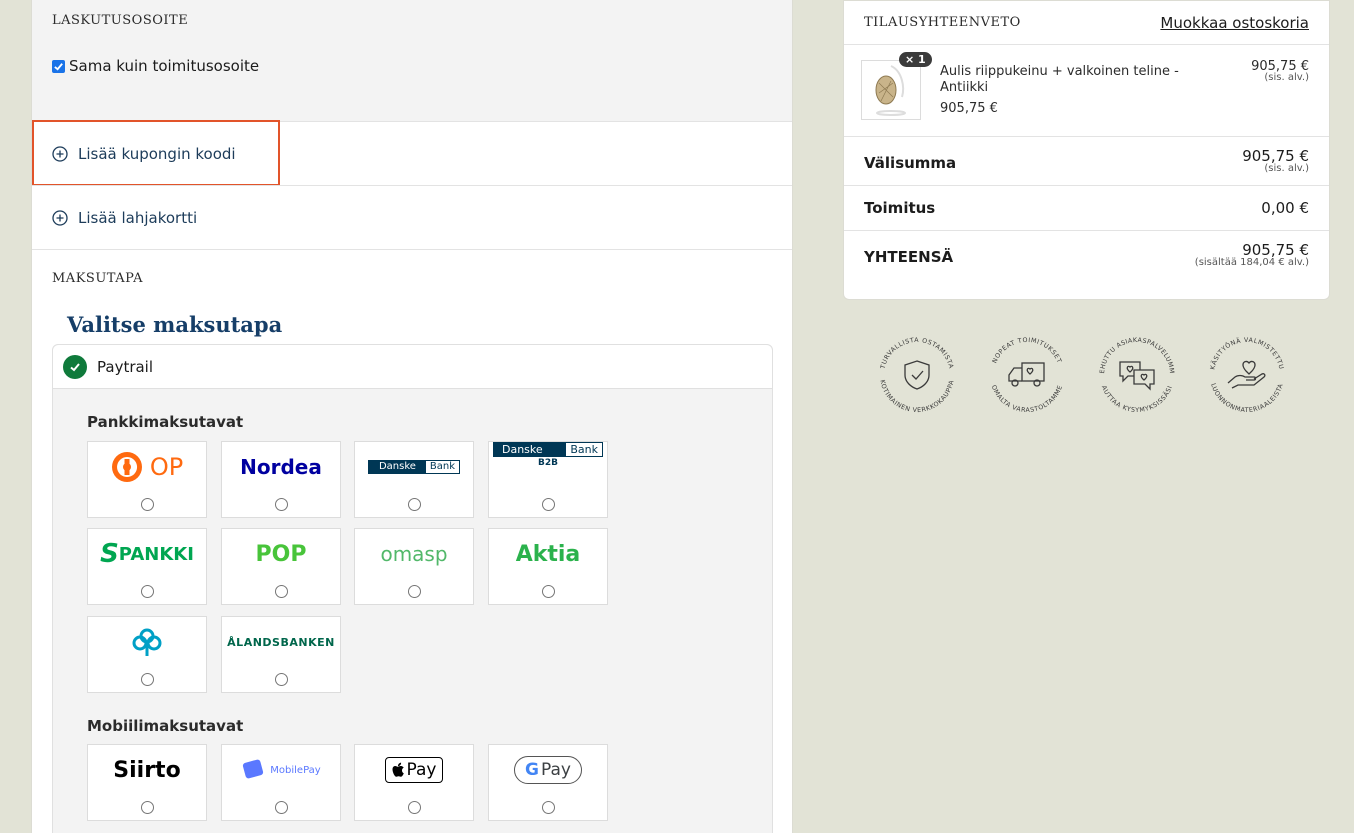 Image resolution: width=1354 pixels, height=833 pixels. Describe the element at coordinates (1027, 399) in the screenshot. I see `svg-text: OMALTA VARASTOLTAMME` at that location.